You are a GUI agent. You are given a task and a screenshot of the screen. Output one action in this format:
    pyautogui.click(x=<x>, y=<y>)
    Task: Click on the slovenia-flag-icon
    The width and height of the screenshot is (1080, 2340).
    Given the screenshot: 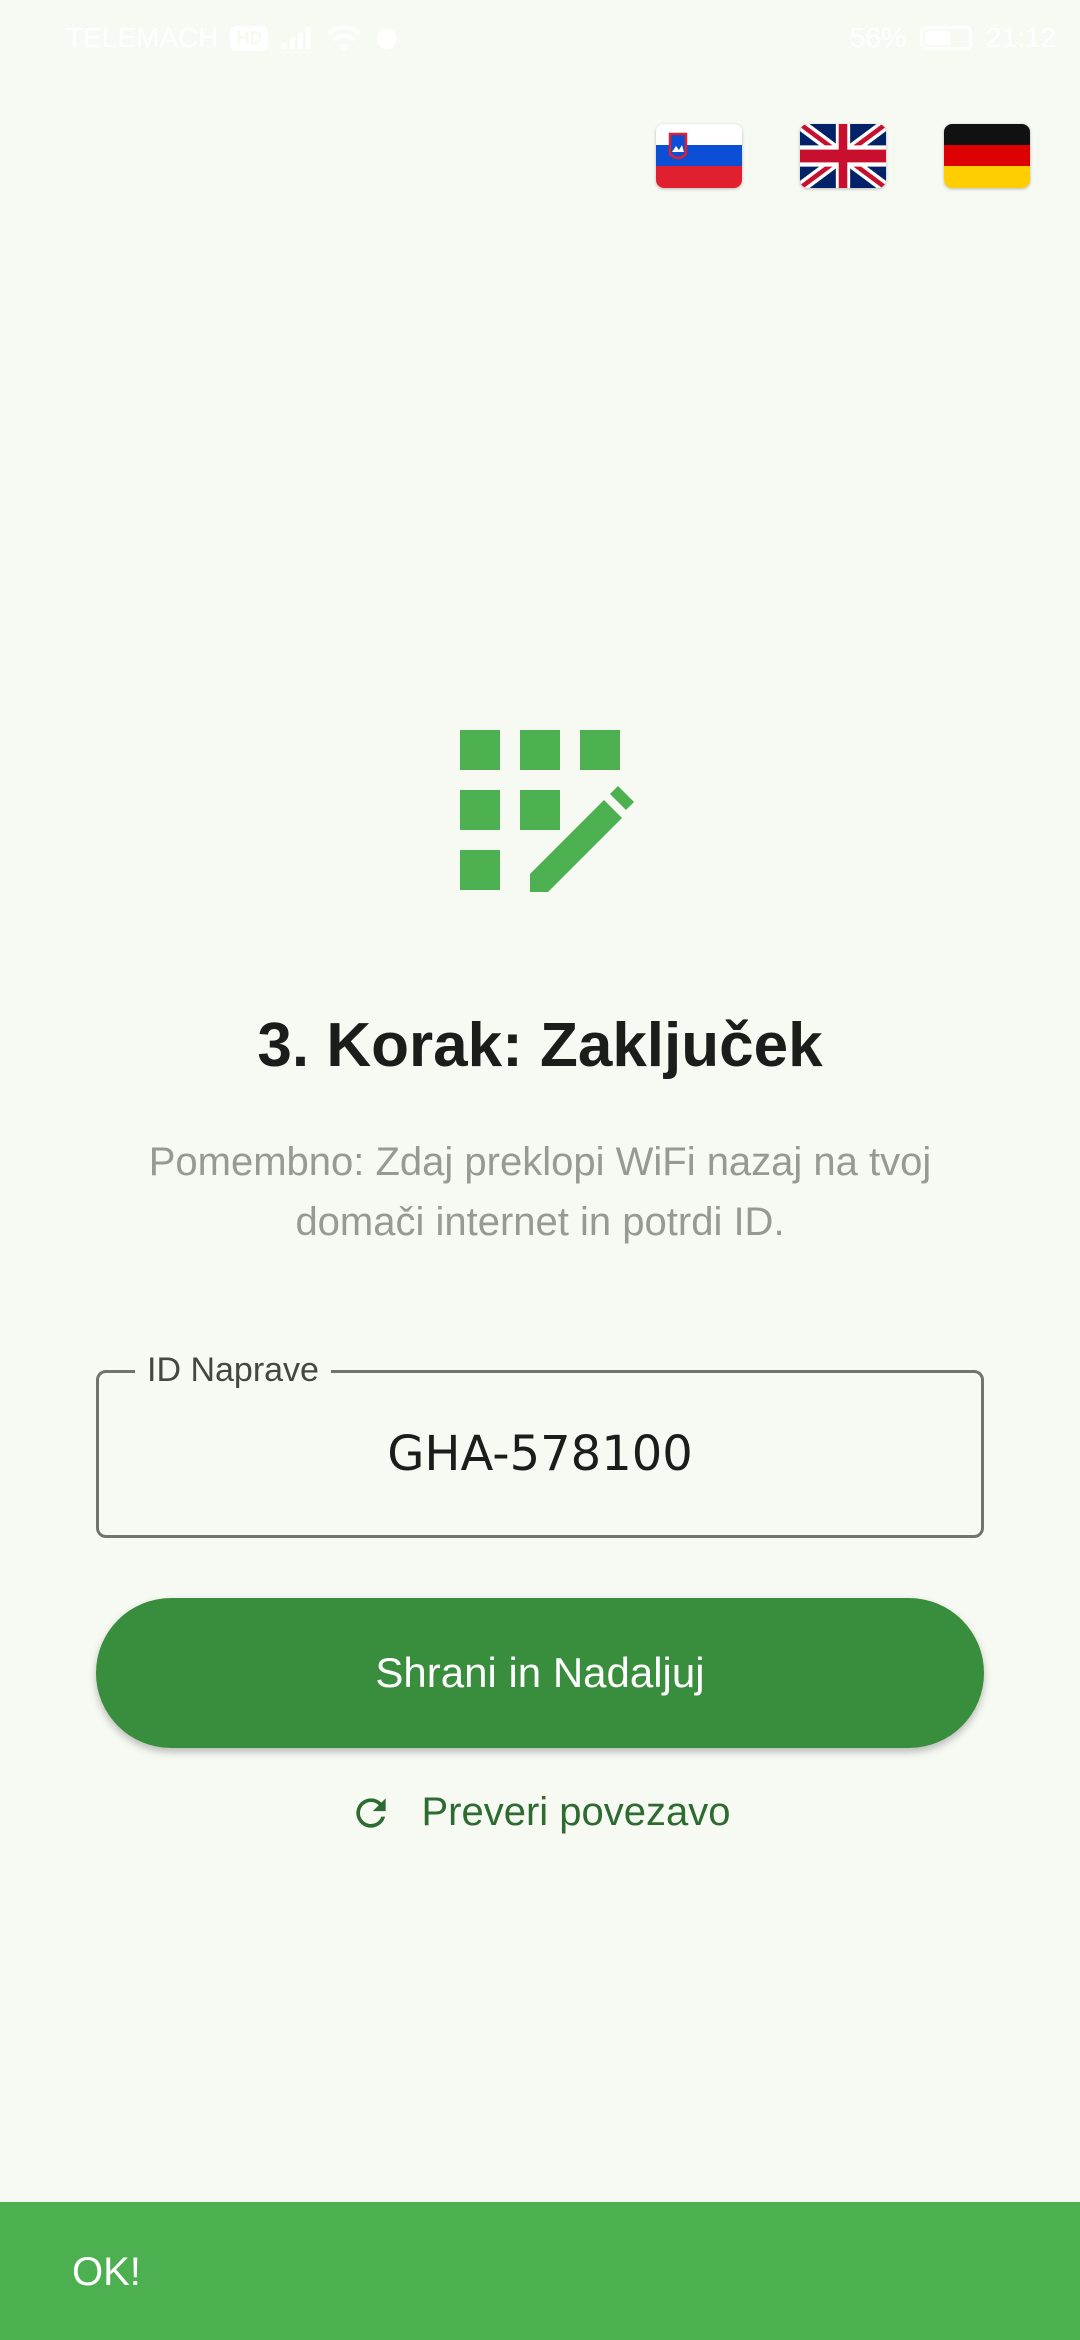 What is the action you would take?
    pyautogui.click(x=699, y=156)
    